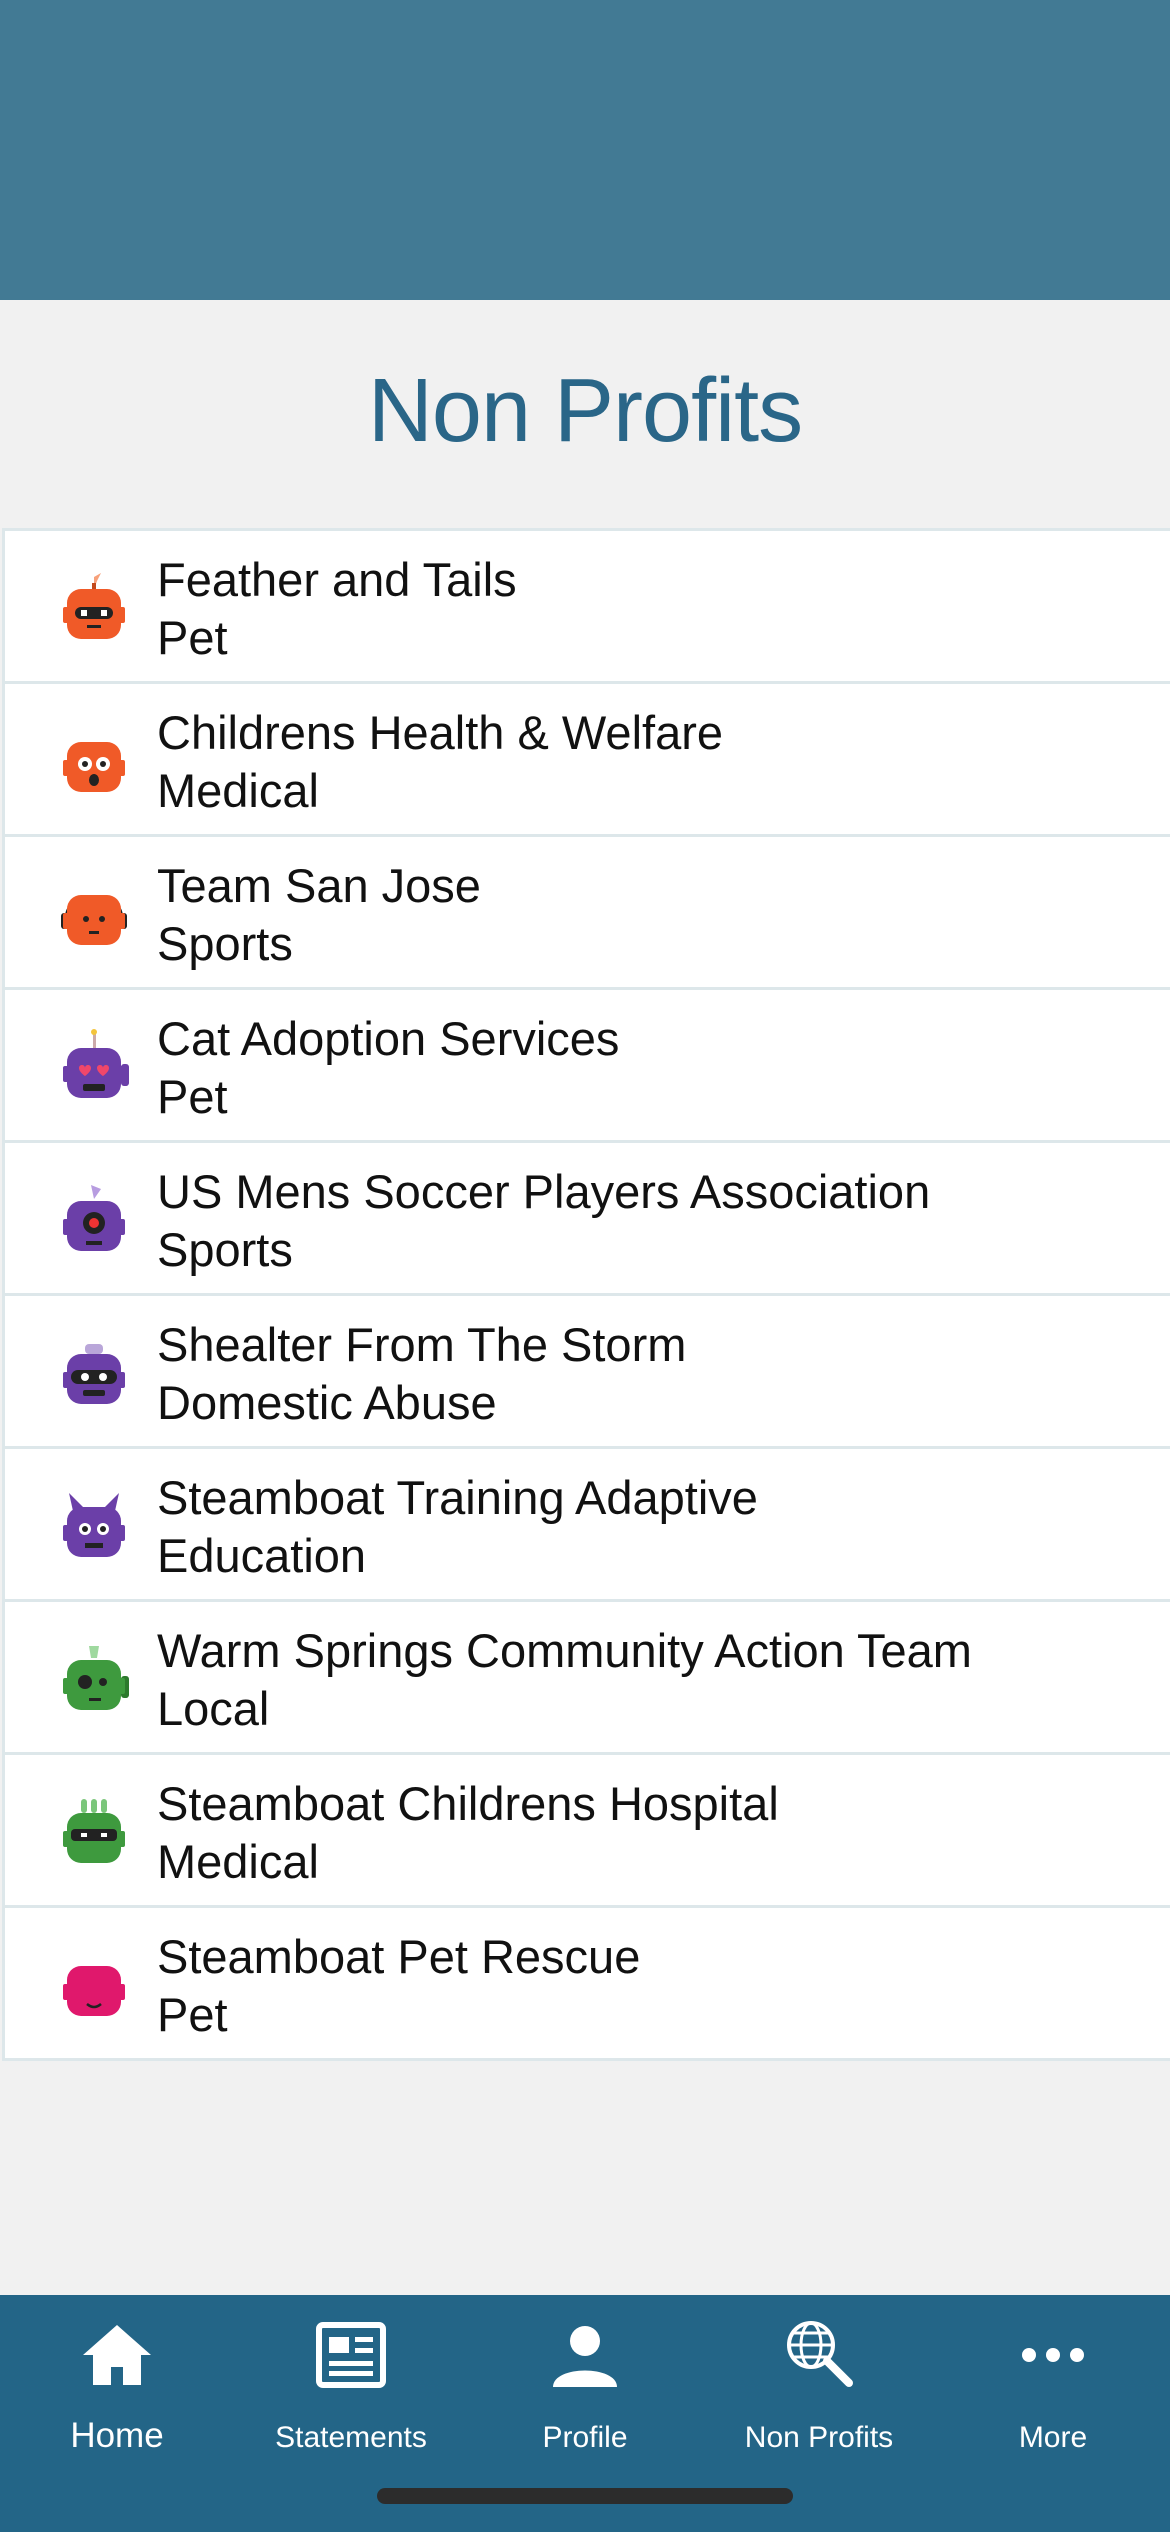  What do you see at coordinates (262, 1555) in the screenshot?
I see `nonprofit-category: Education` at bounding box center [262, 1555].